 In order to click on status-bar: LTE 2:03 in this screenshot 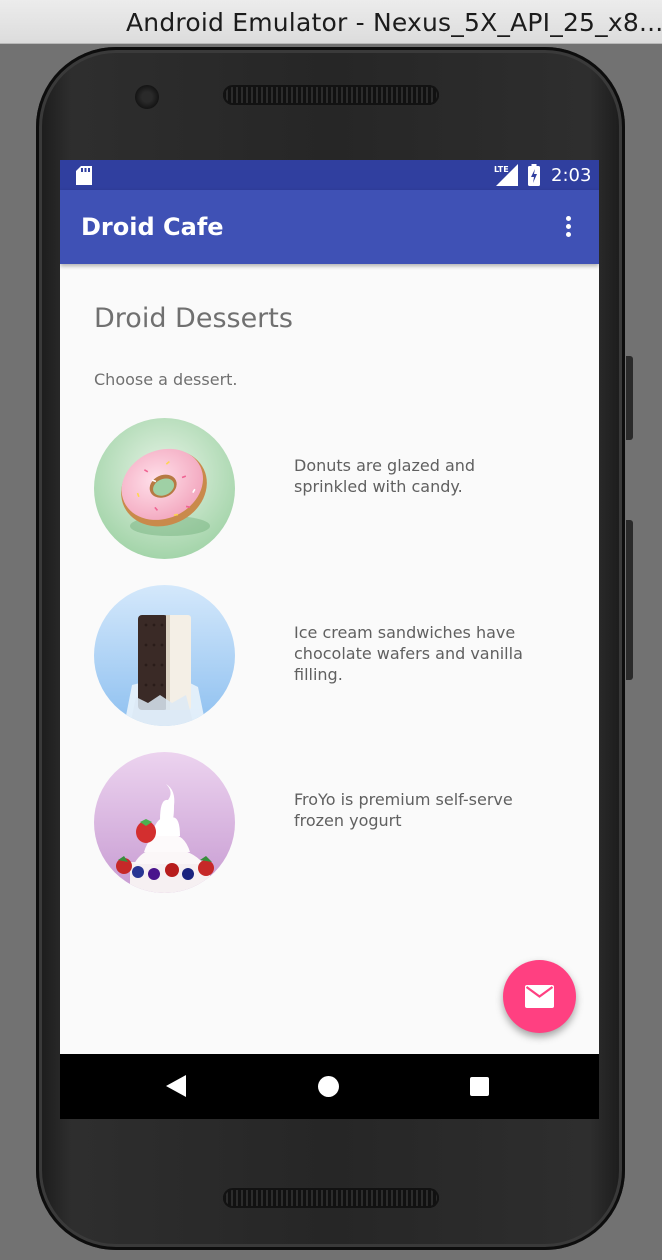, I will do `click(329, 175)`.